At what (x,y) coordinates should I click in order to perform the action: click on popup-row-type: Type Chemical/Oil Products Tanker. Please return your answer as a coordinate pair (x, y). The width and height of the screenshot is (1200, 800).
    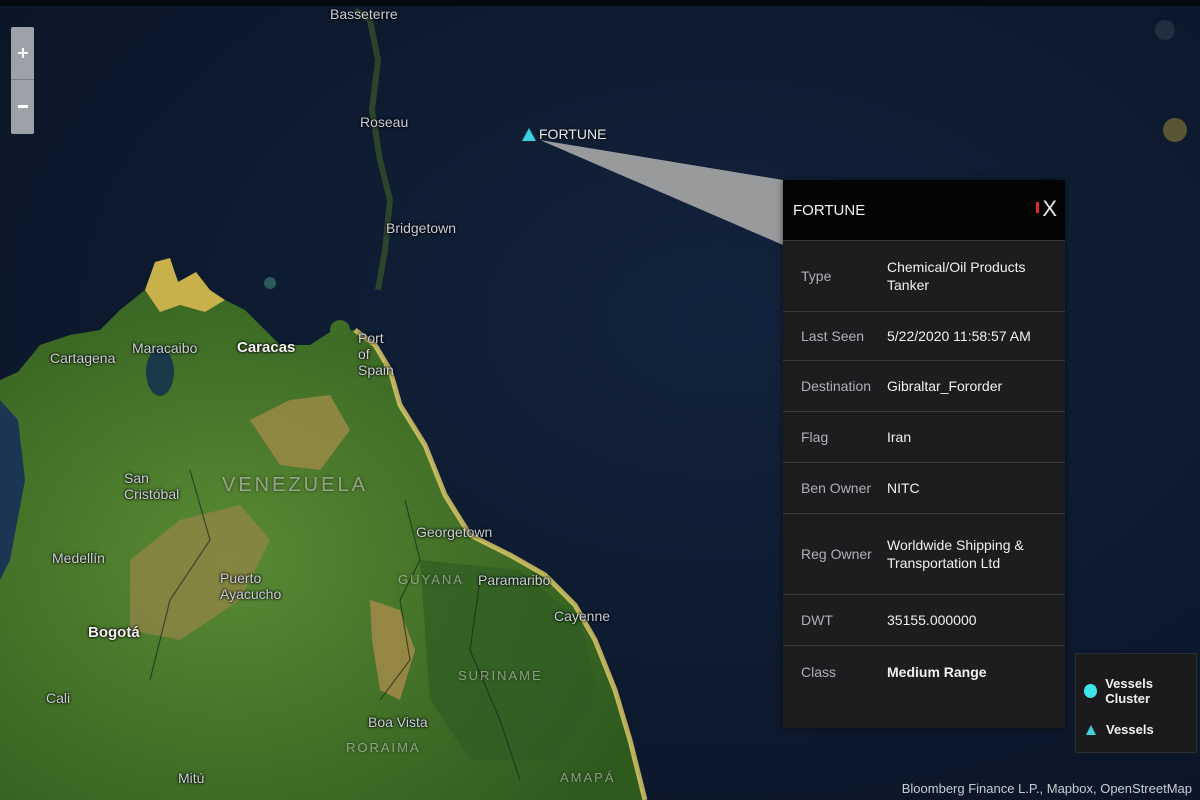
    Looking at the image, I should click on (924, 275).